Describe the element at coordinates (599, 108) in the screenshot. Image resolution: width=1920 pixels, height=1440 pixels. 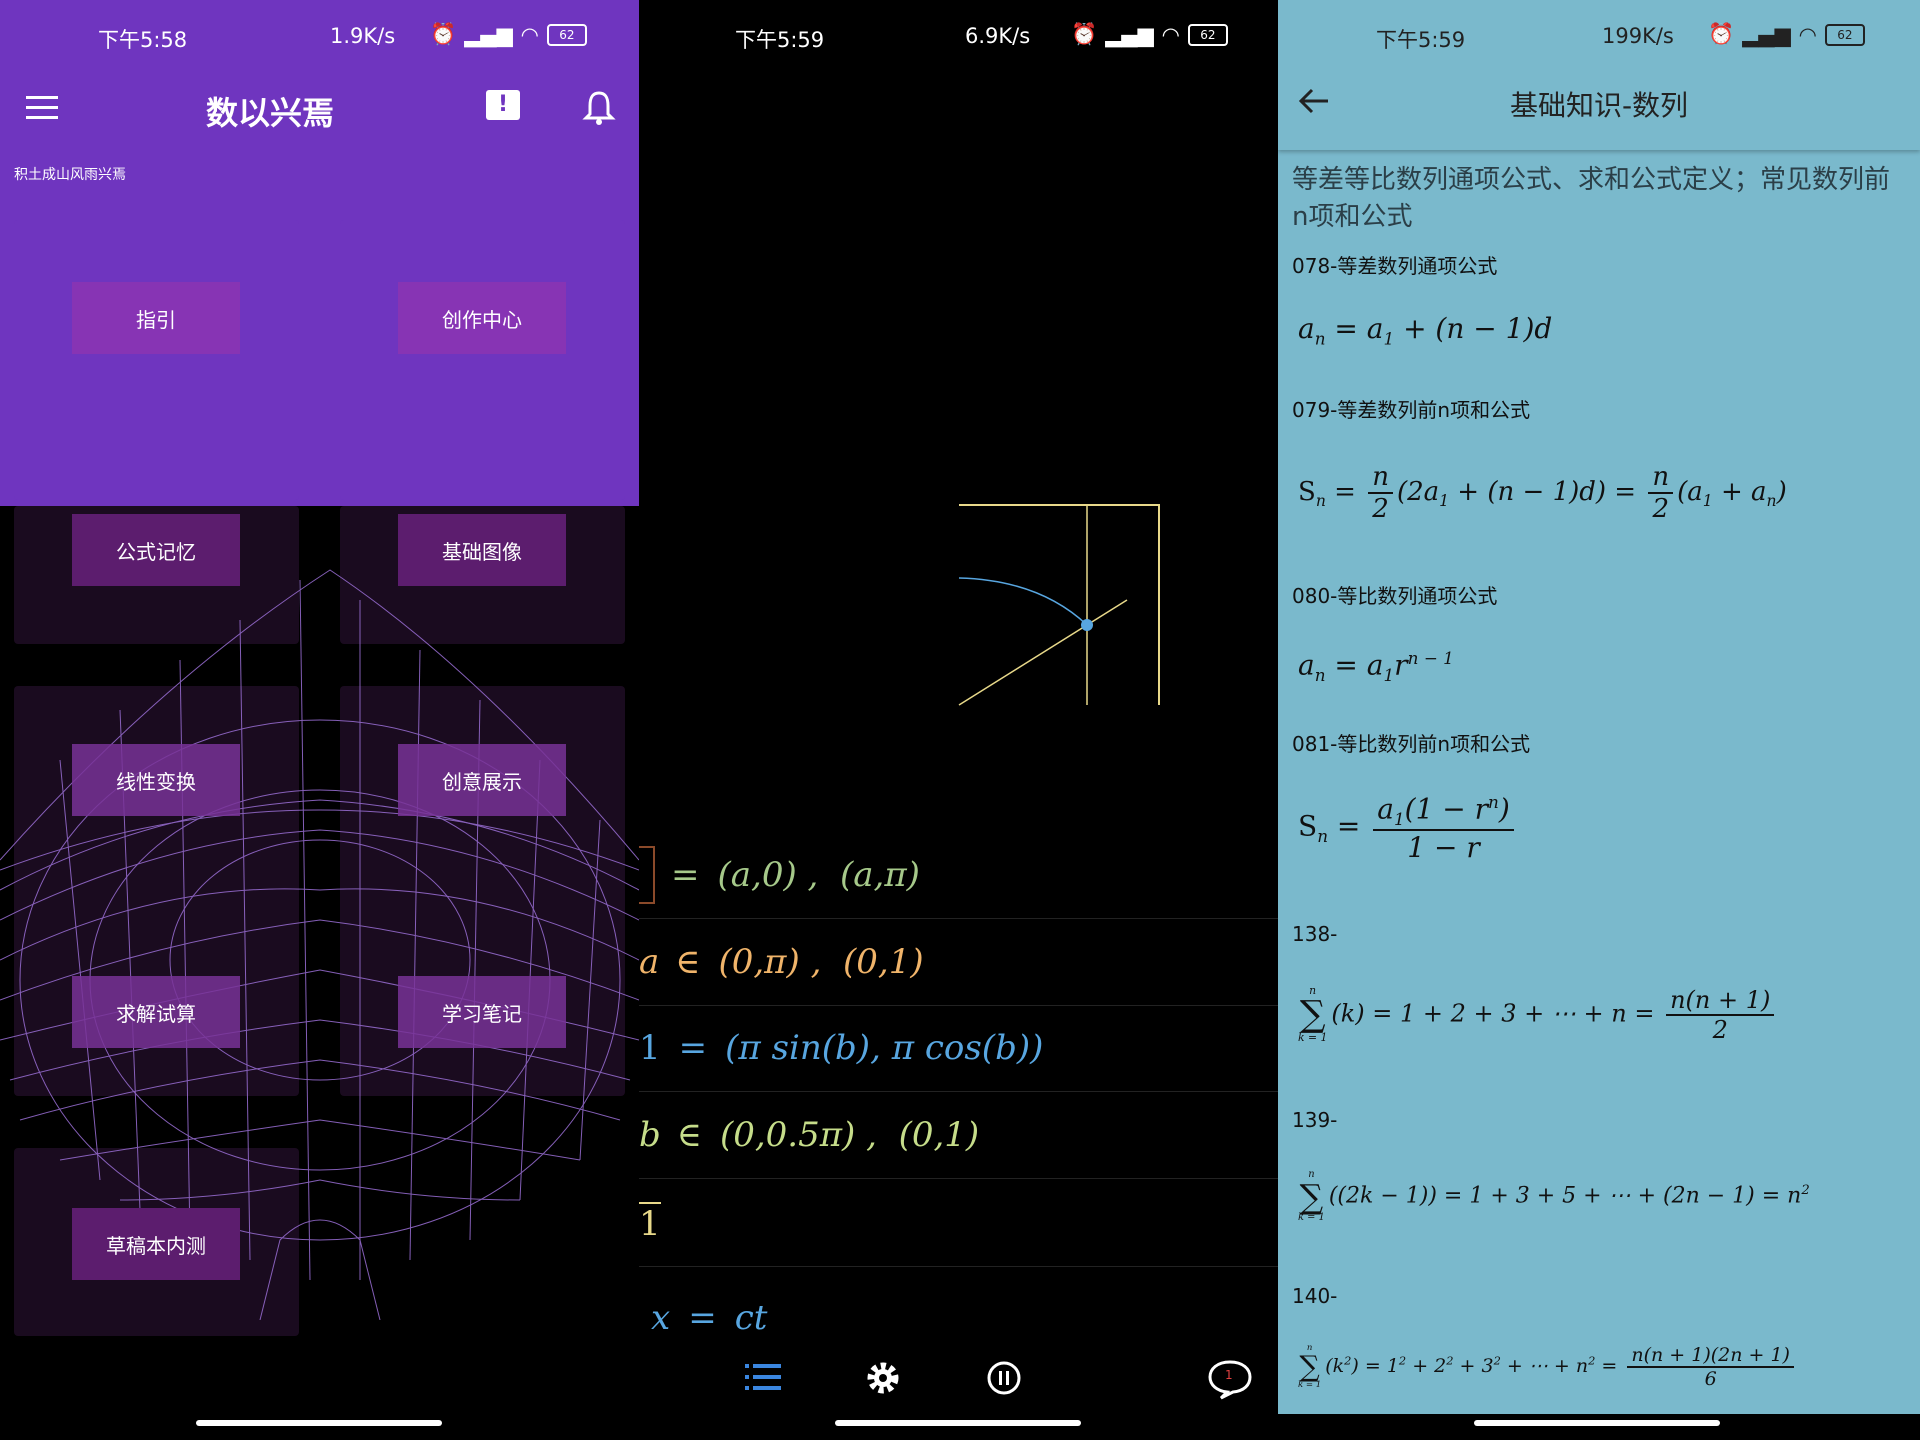
I see `bell-icon` at that location.